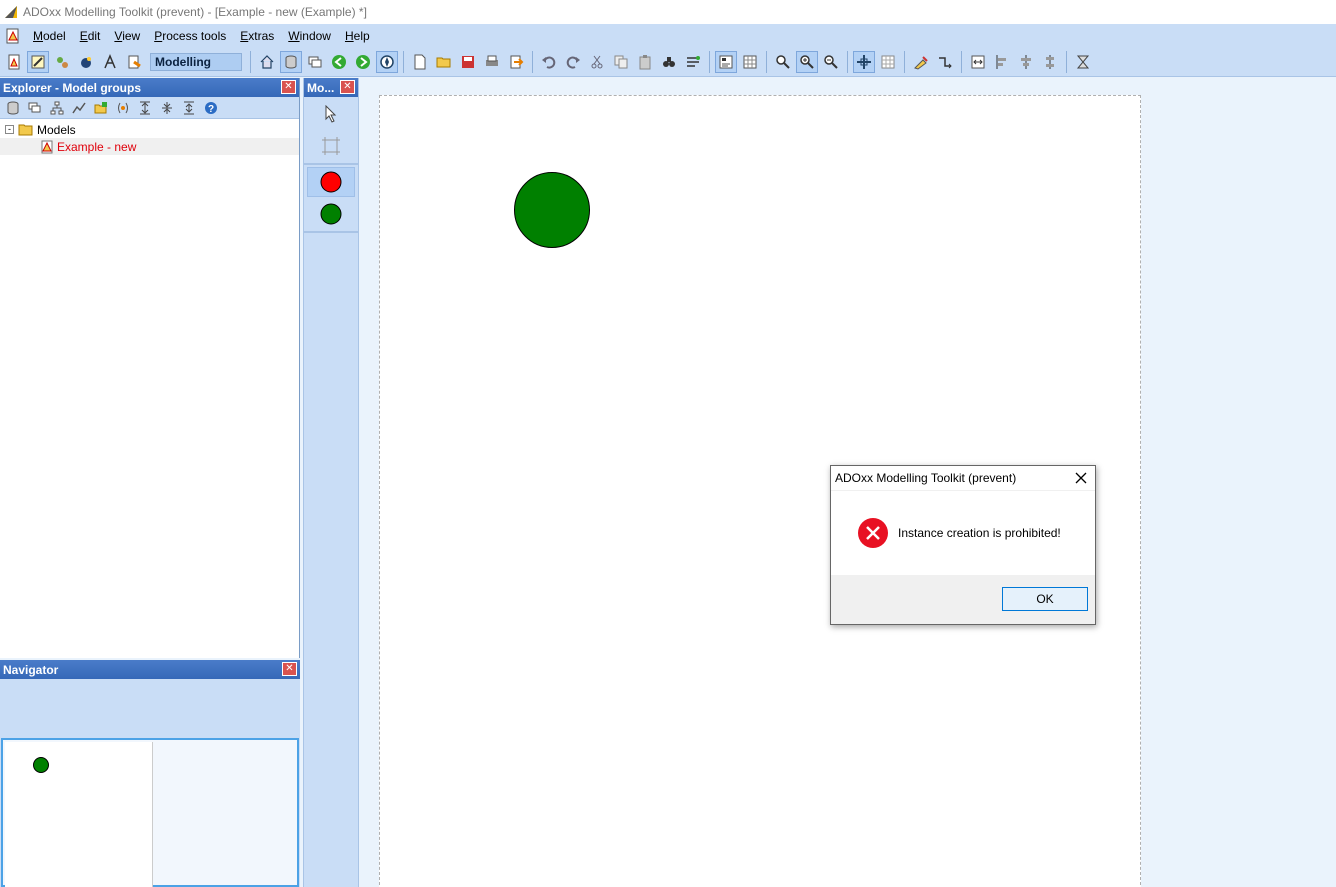  I want to click on back-icon, so click(339, 62).